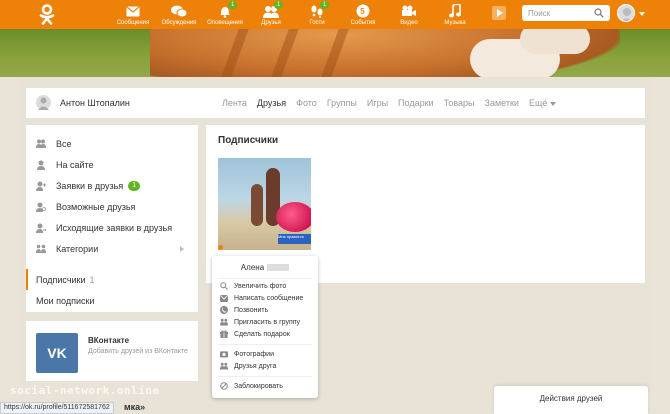 The height and width of the screenshot is (414, 670). Describe the element at coordinates (90, 185) in the screenshot. I see `sidebar-item-label: Заявки в друзья` at that location.